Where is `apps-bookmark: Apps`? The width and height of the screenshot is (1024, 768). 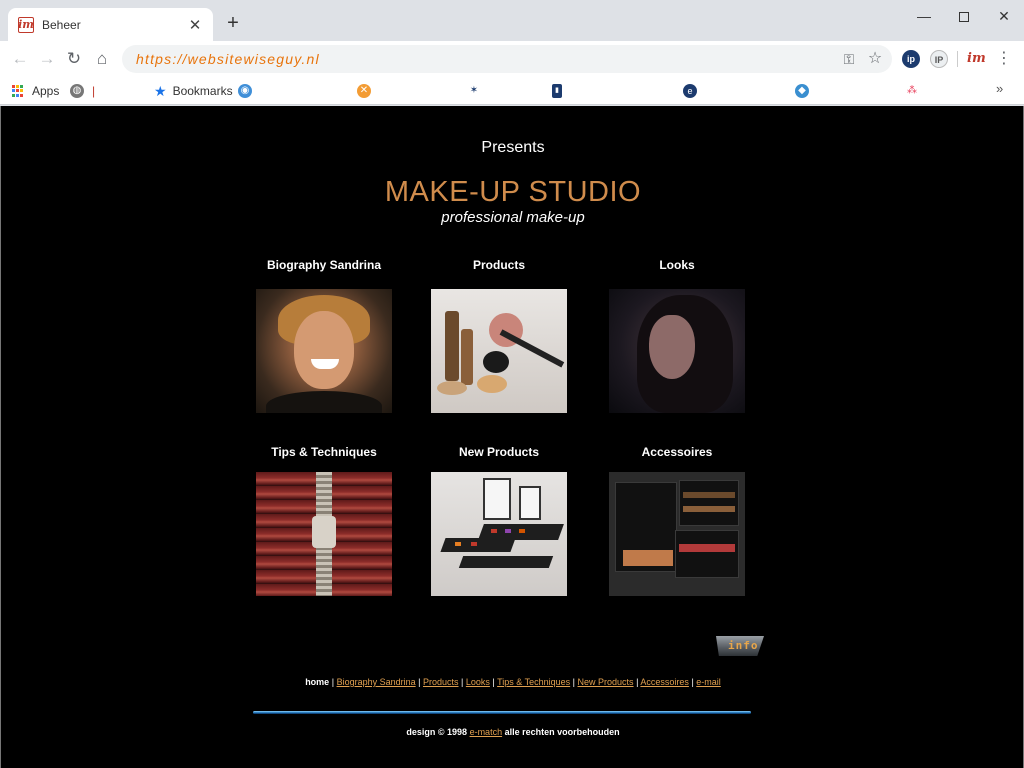 apps-bookmark: Apps is located at coordinates (35, 91).